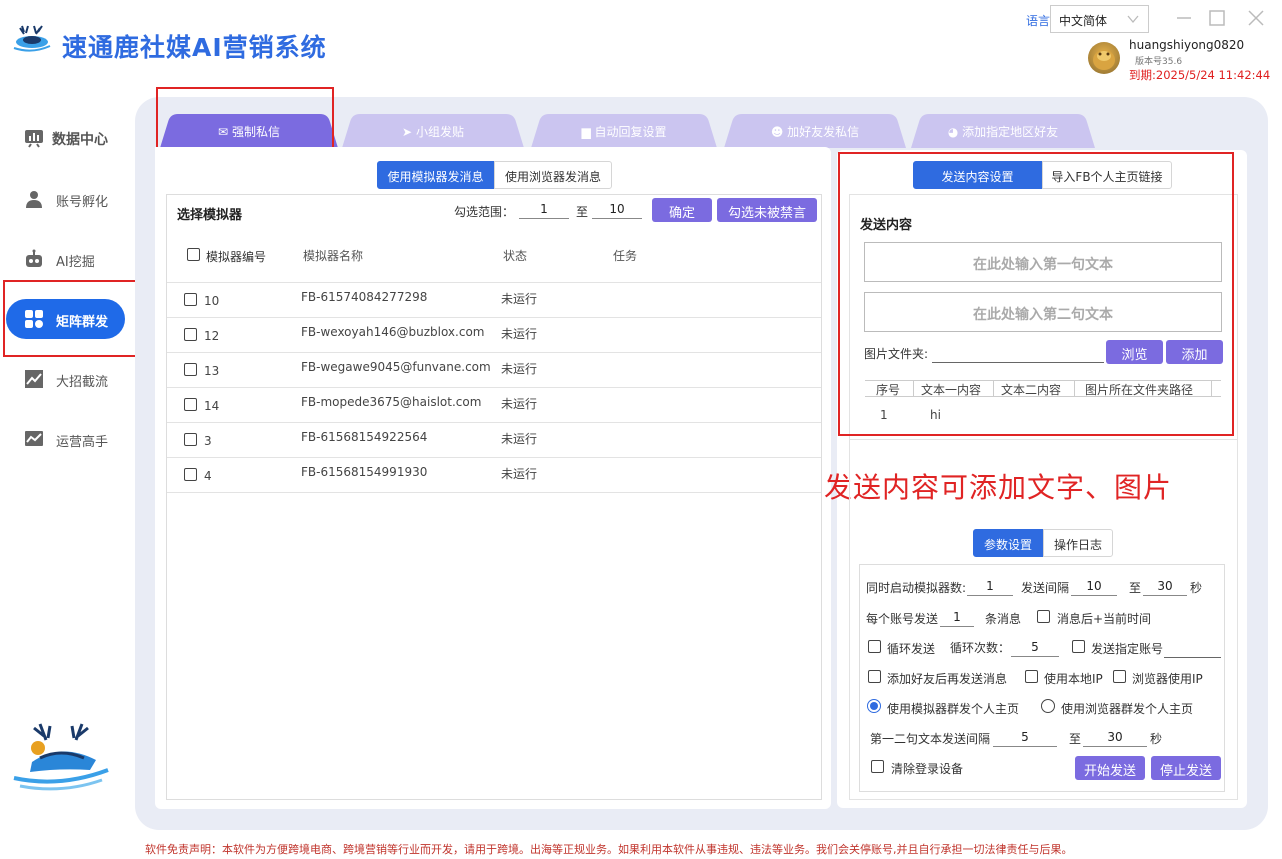 This screenshot has width=1282, height=859. Describe the element at coordinates (1094, 586) in the screenshot. I see `interval-from-input: 10` at that location.